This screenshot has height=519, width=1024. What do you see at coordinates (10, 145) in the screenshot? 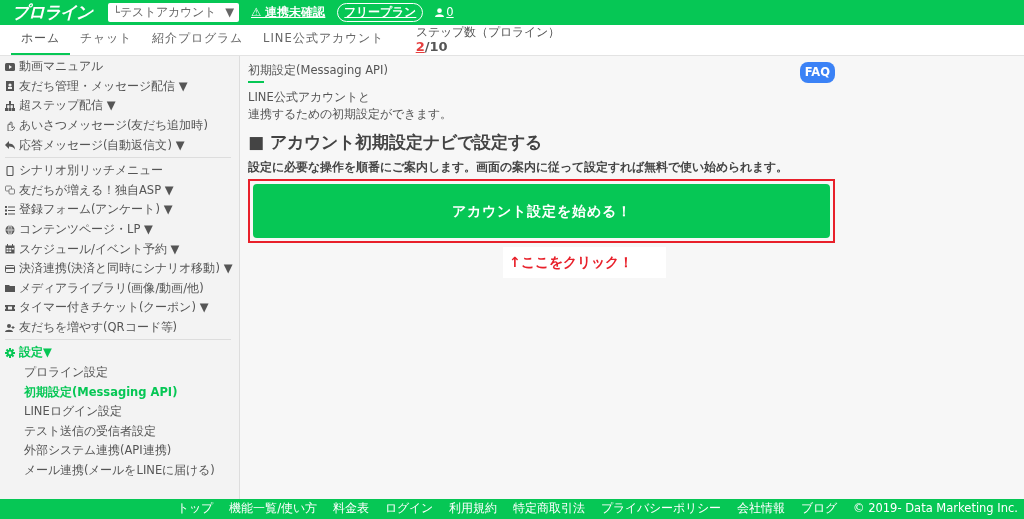
I see `reply-icon` at bounding box center [10, 145].